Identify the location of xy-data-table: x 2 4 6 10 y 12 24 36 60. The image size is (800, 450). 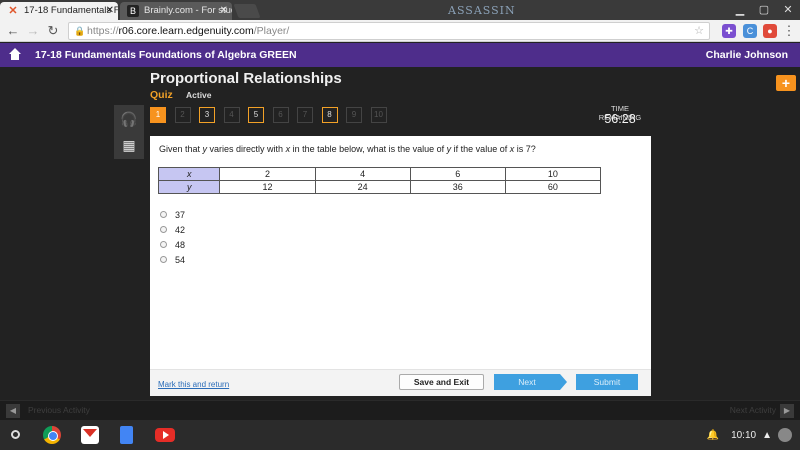
(379, 180).